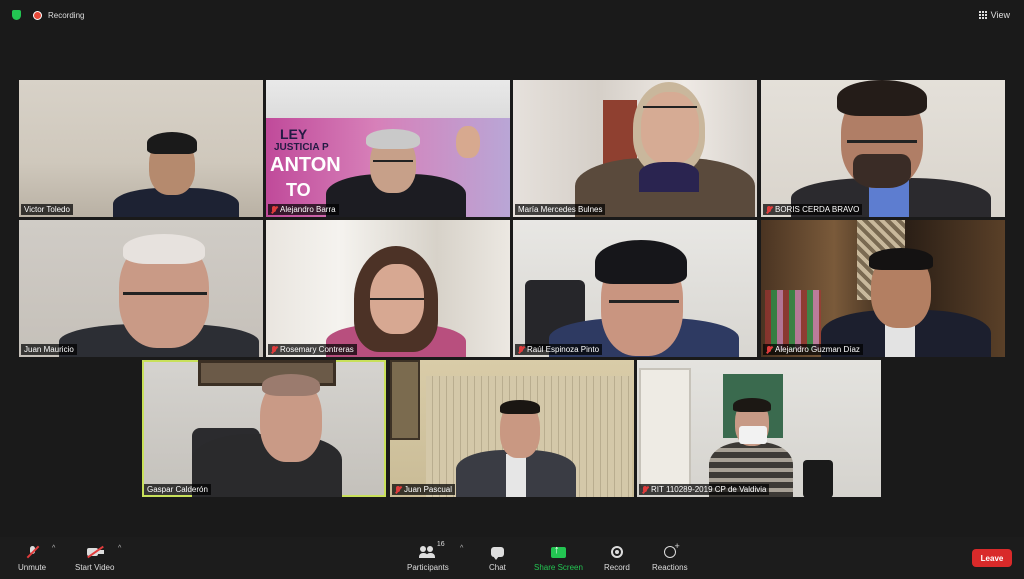 This screenshot has height=579, width=1024. Describe the element at coordinates (982, 15) in the screenshot. I see `grid-view-icon` at that location.